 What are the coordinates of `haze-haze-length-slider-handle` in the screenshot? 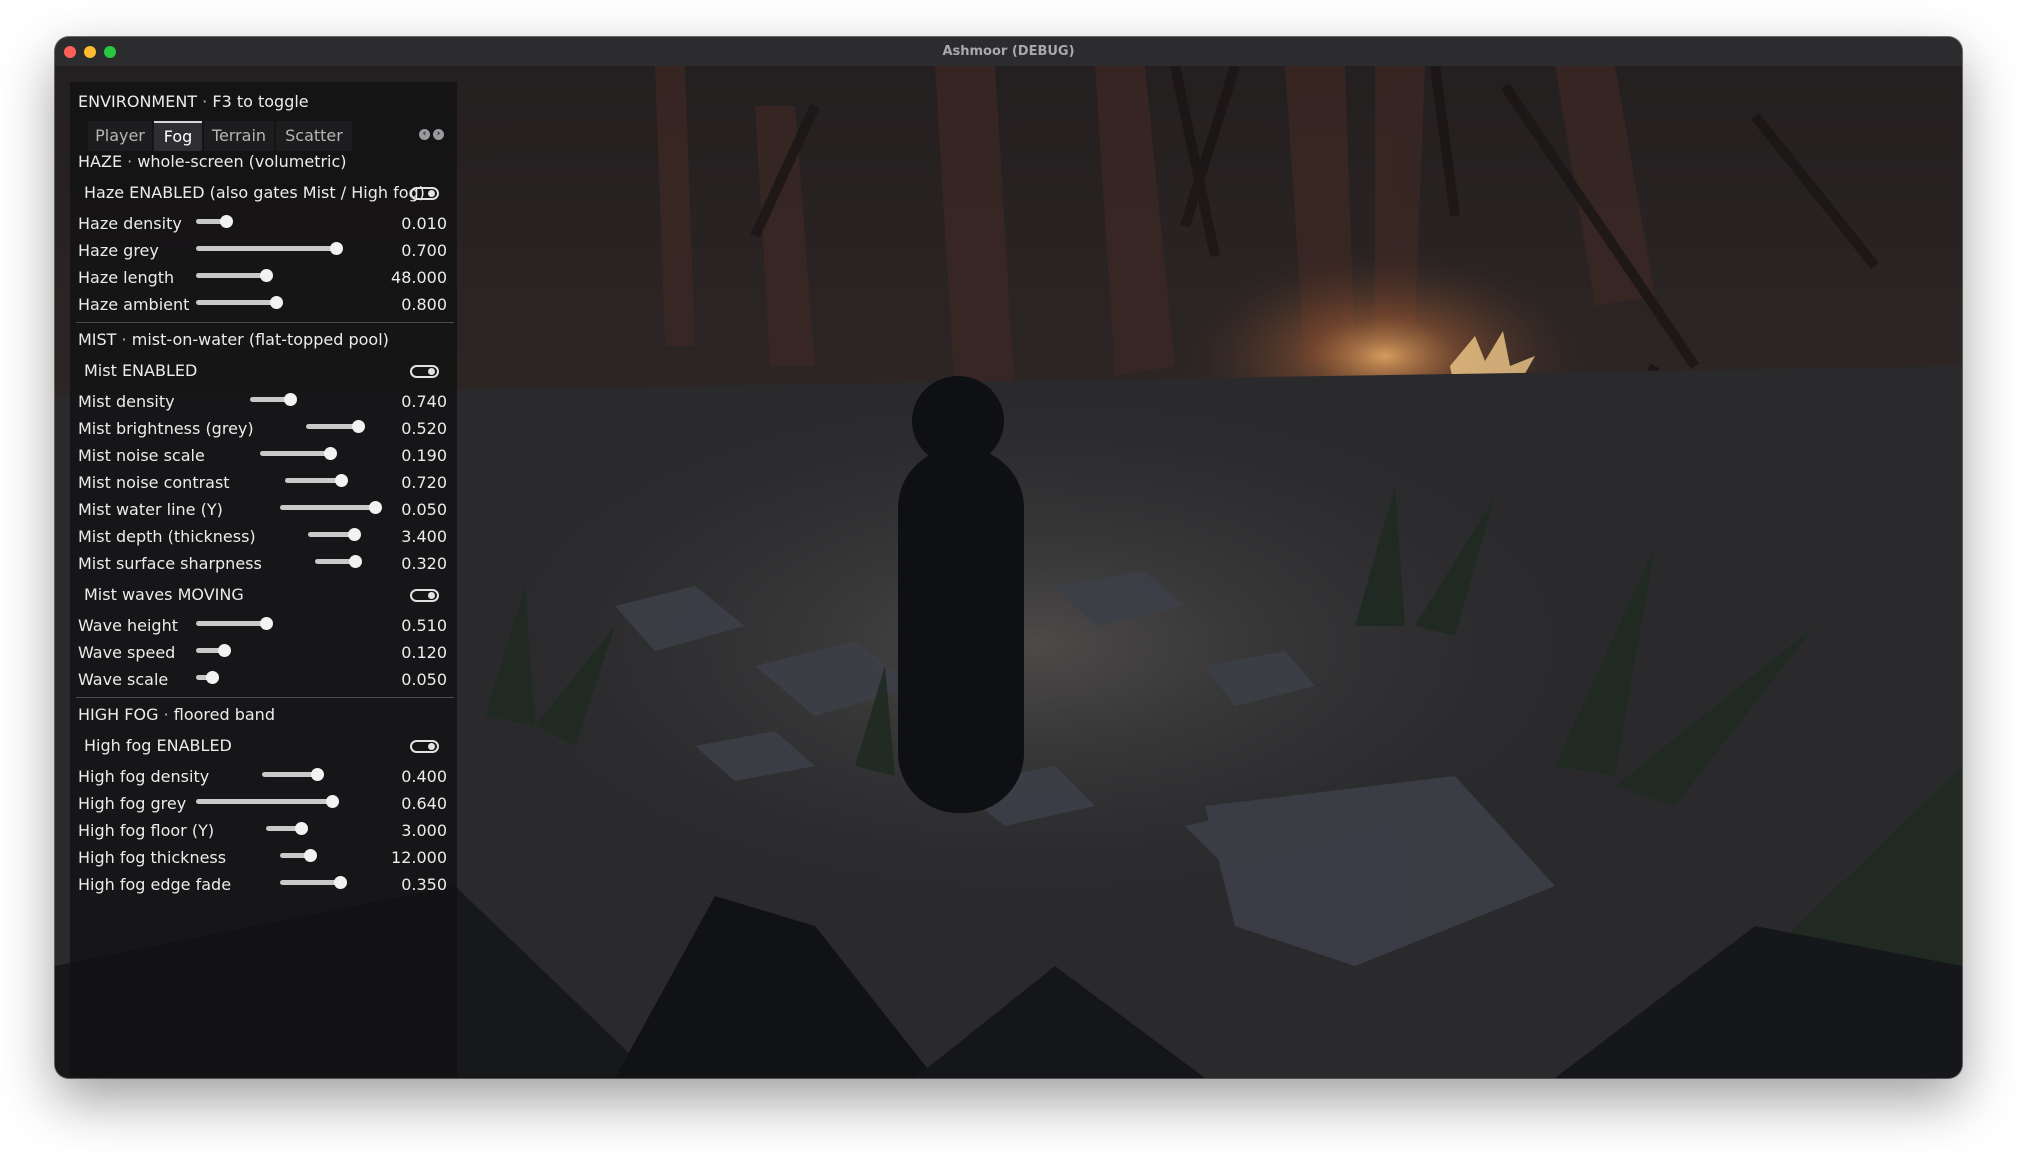 It's located at (266, 275).